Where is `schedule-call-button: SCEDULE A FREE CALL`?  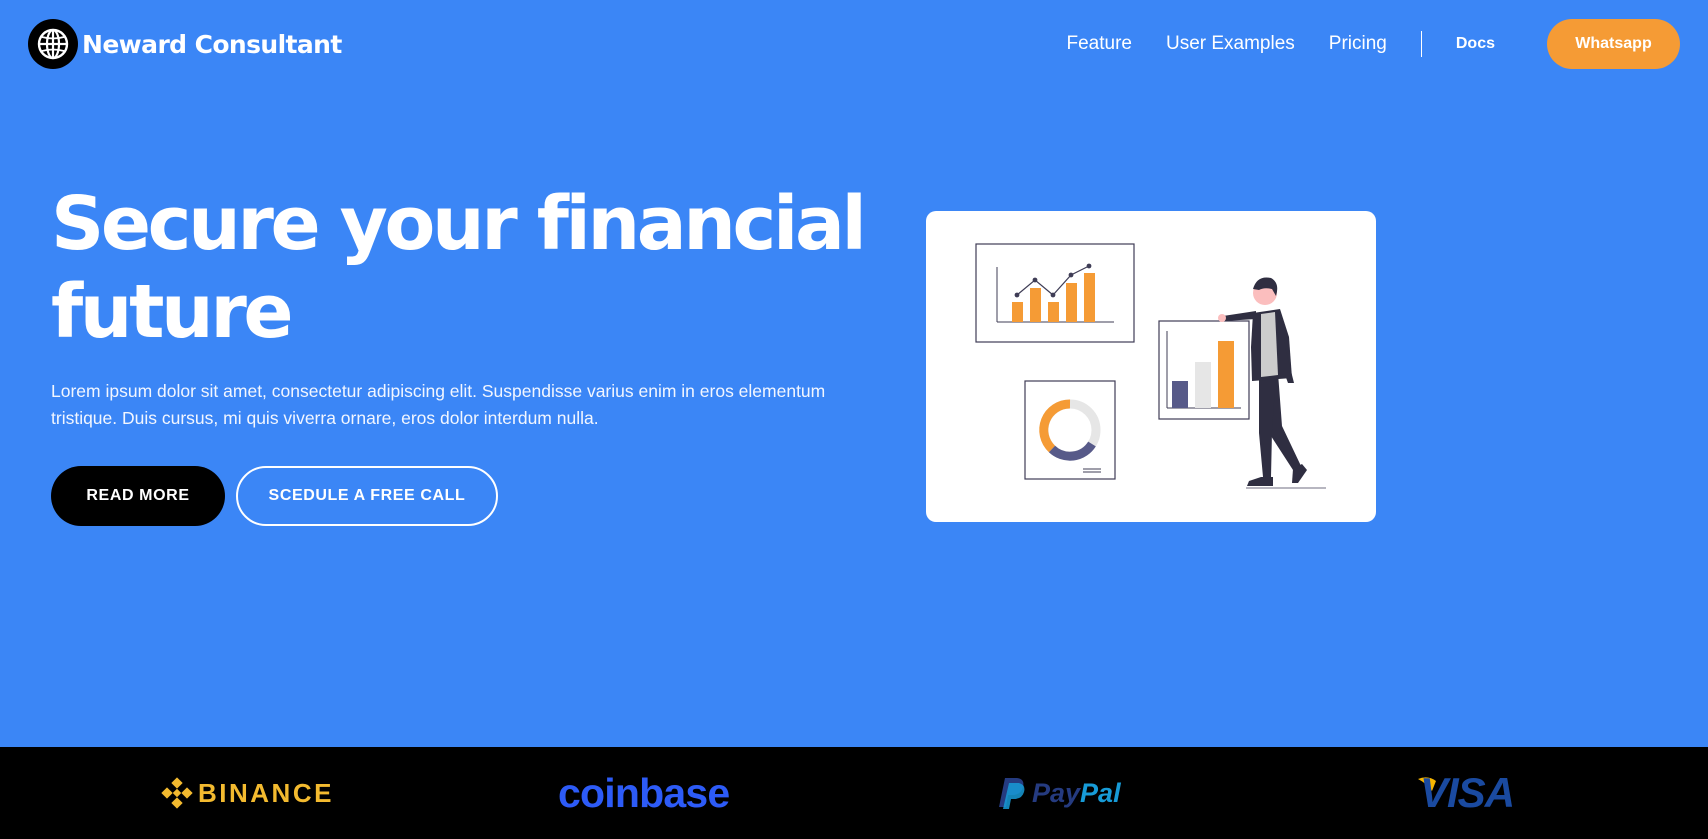
schedule-call-button: SCEDULE A FREE CALL is located at coordinates (367, 496).